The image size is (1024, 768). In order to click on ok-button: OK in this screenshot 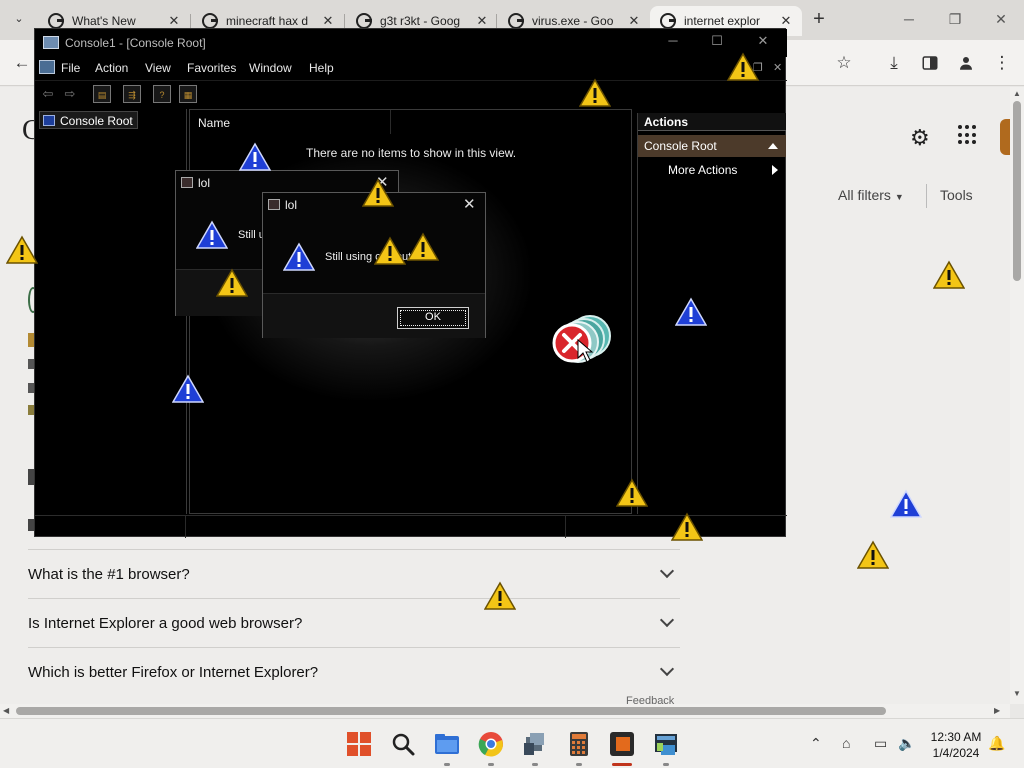, I will do `click(433, 318)`.